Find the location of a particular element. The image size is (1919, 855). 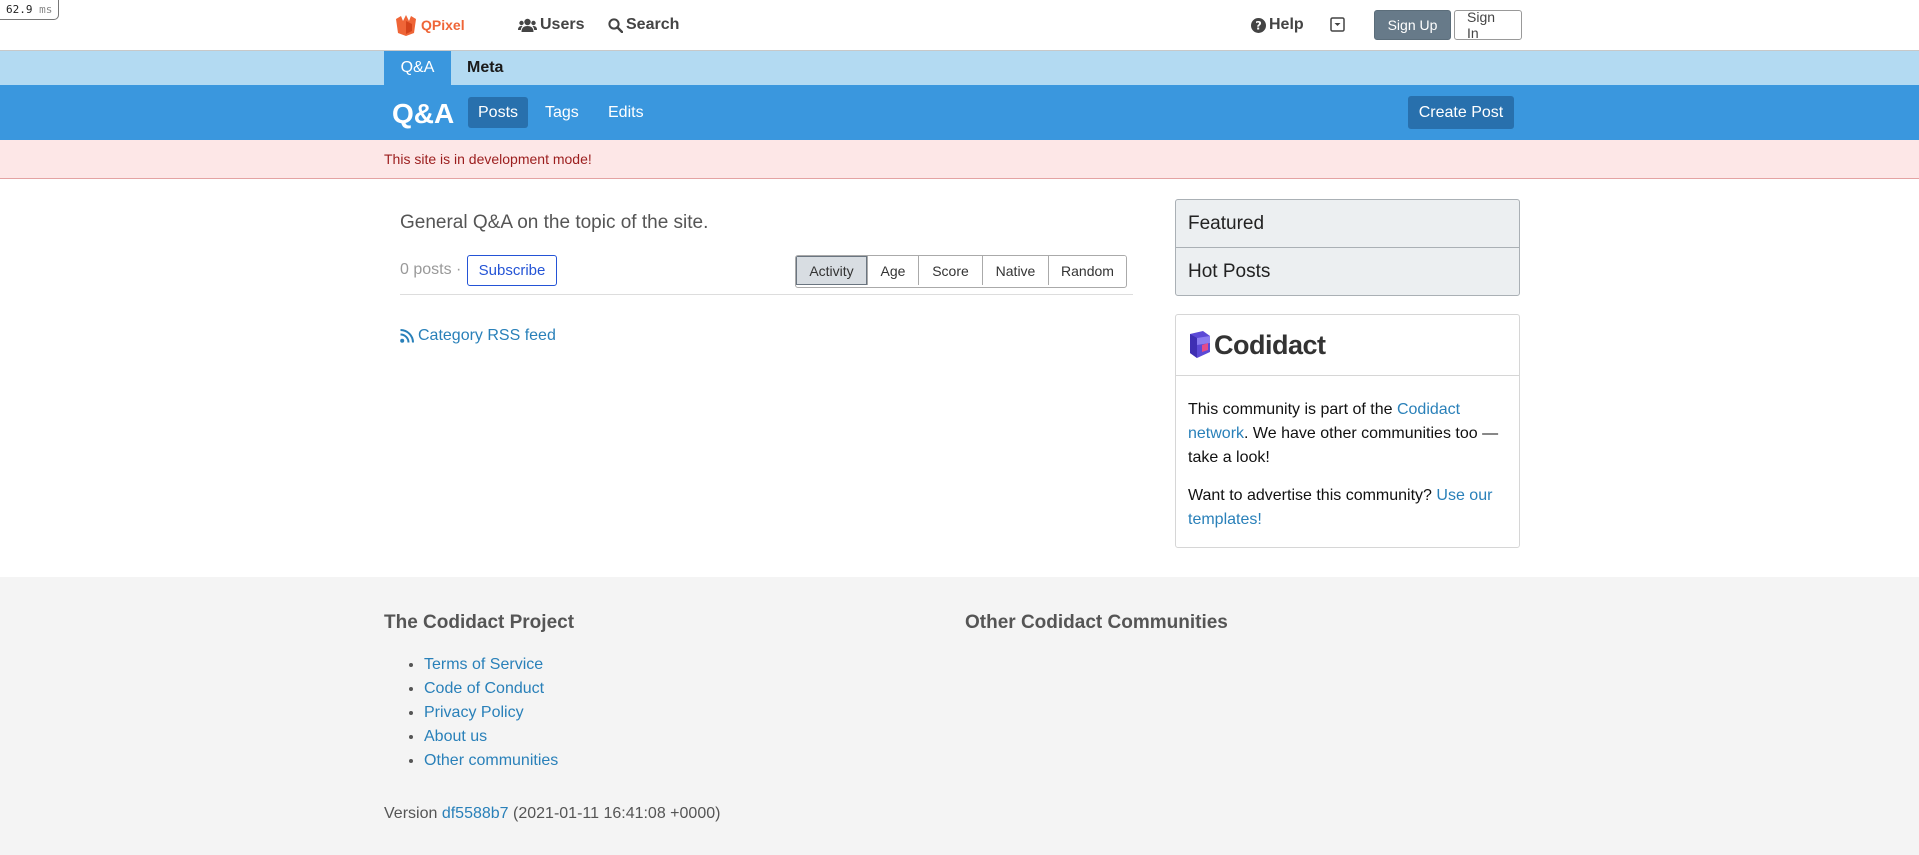

nav-posts: Posts is located at coordinates (498, 112).